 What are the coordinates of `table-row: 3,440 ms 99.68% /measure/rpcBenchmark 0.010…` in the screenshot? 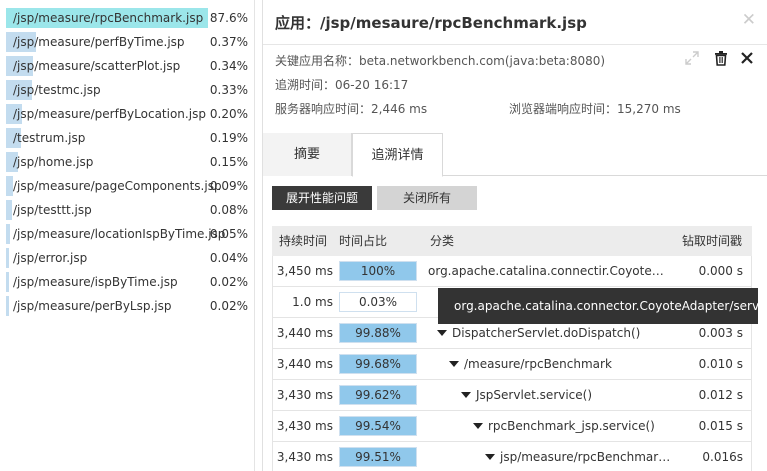 It's located at (512, 364).